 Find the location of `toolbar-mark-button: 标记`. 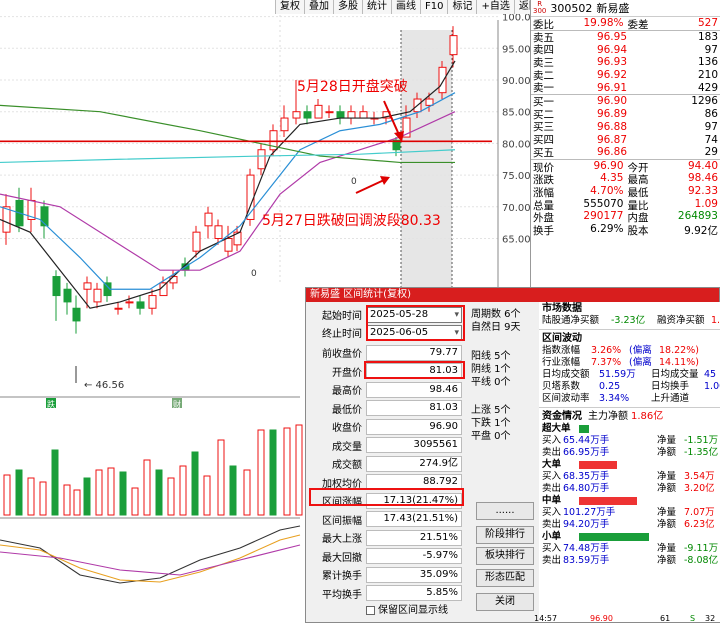

toolbar-mark-button: 标记 is located at coordinates (462, 7).